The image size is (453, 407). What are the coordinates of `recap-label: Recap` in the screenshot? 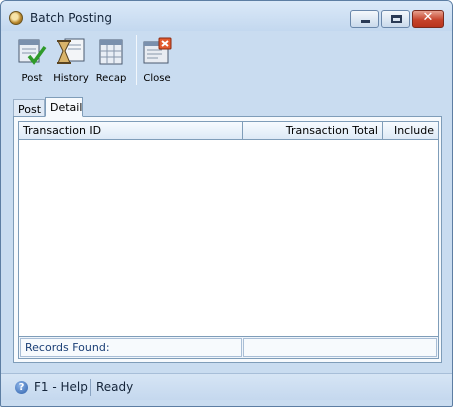 It's located at (111, 78).